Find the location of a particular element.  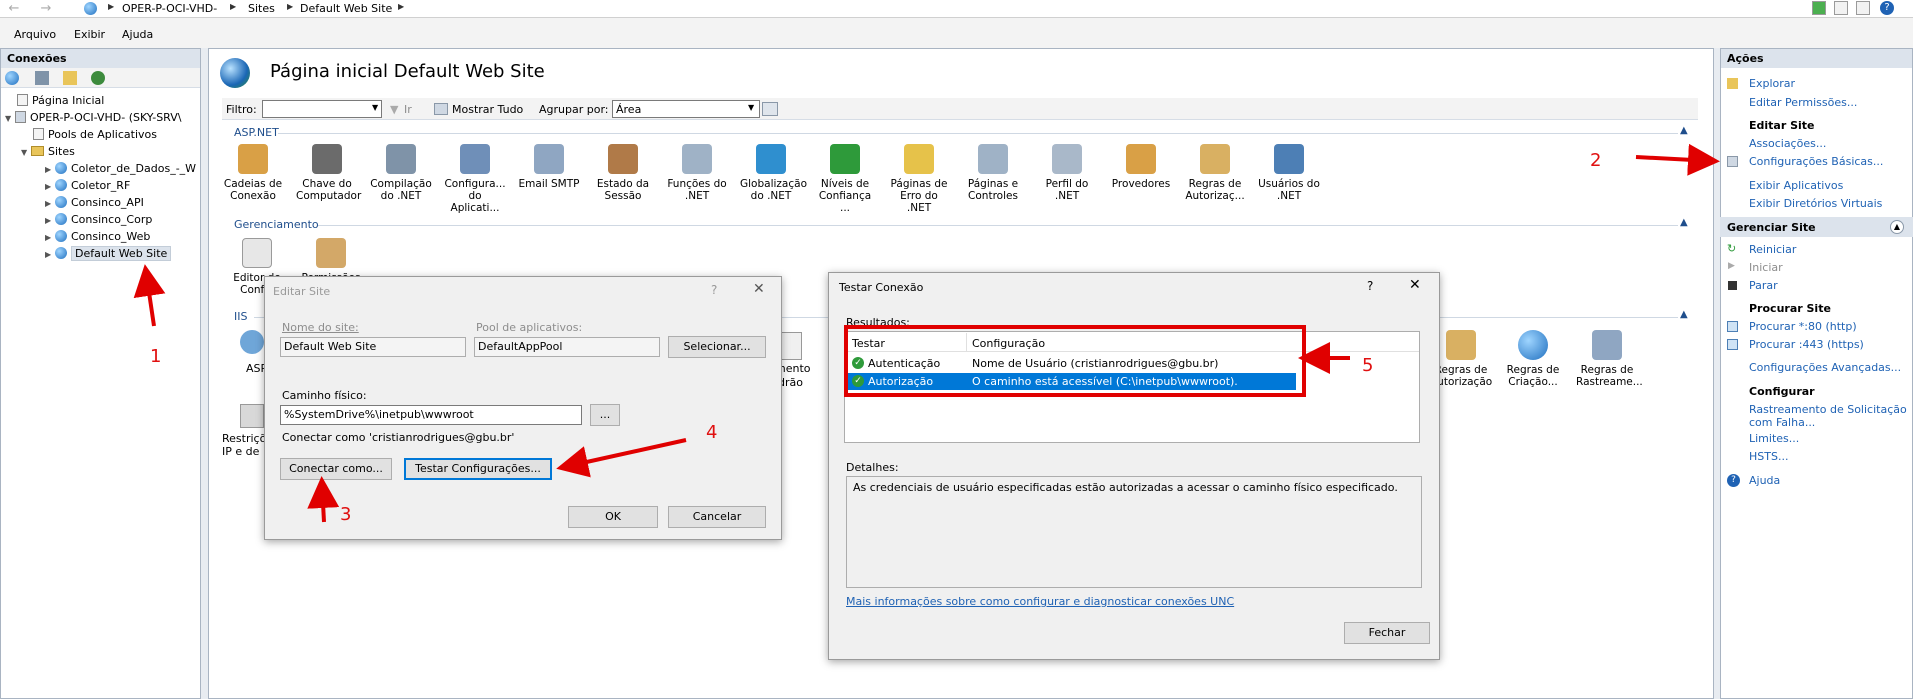

annotation-1: 1 is located at coordinates (156, 356).